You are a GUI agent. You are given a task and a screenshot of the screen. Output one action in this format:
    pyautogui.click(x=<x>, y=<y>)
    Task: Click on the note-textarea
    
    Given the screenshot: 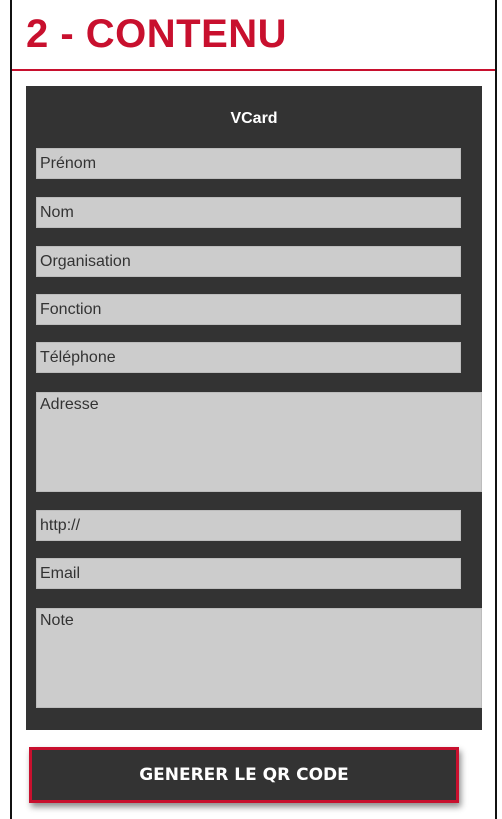 What is the action you would take?
    pyautogui.click(x=259, y=658)
    